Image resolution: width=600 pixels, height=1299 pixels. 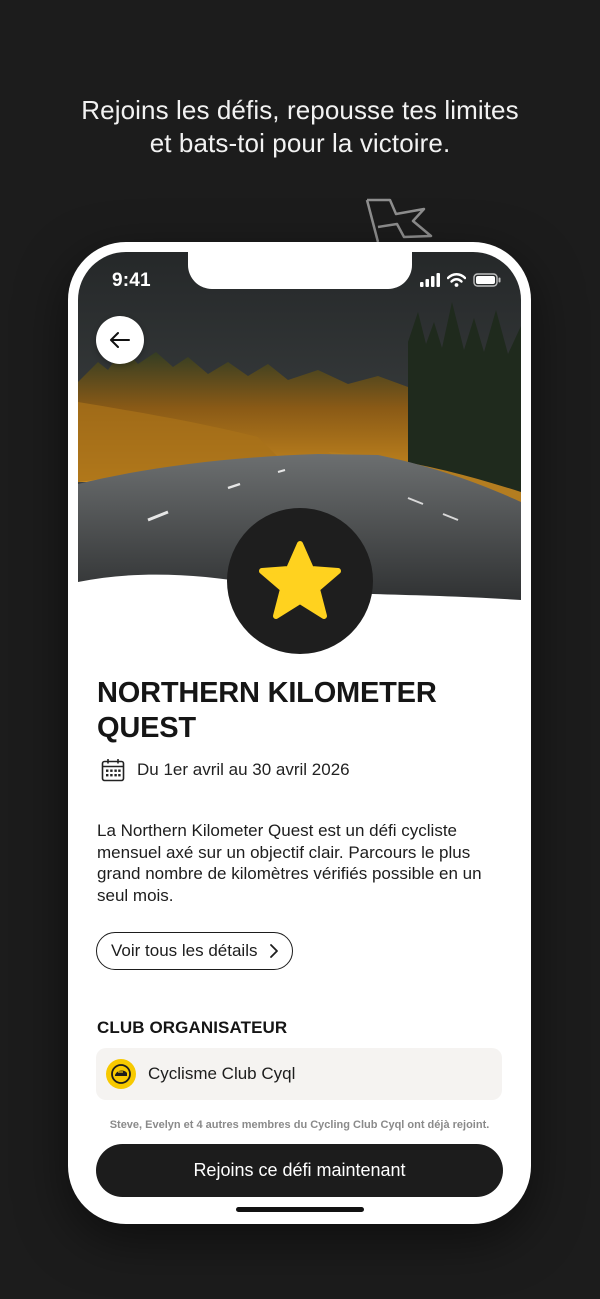 I want to click on arrow-left-icon, so click(x=120, y=340).